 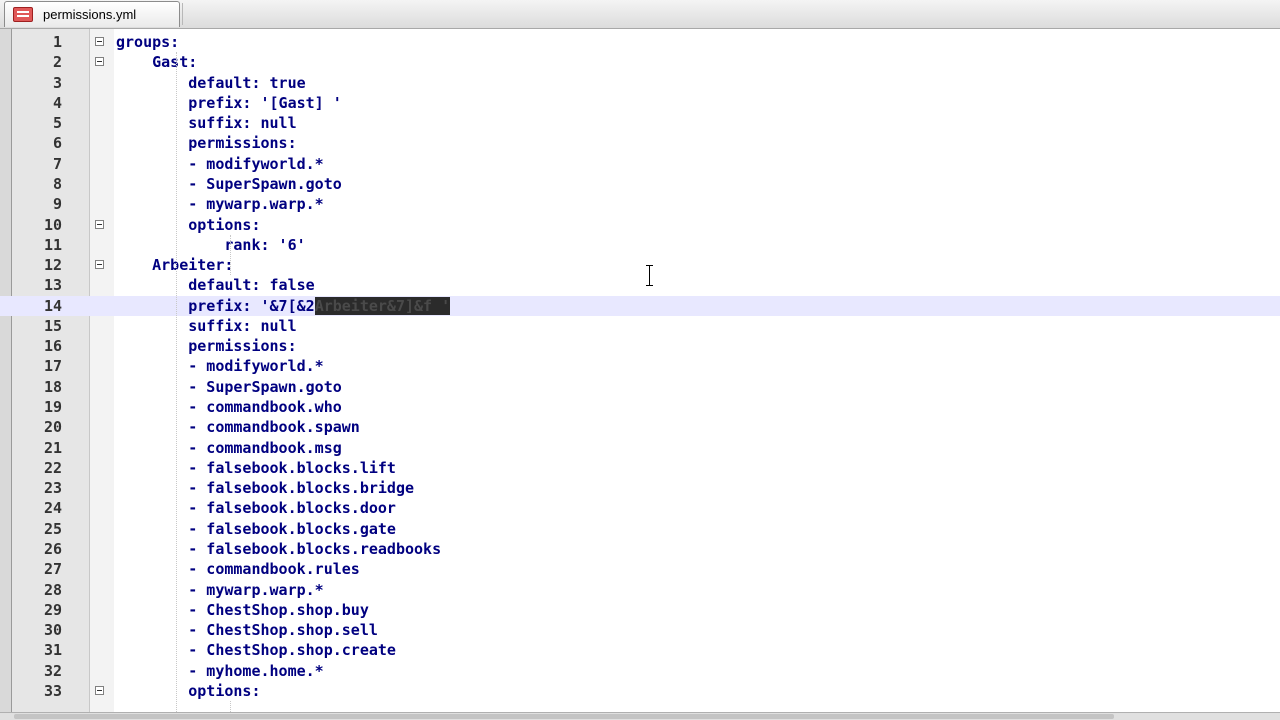 I want to click on horizontal-scrollbar, so click(x=640, y=716).